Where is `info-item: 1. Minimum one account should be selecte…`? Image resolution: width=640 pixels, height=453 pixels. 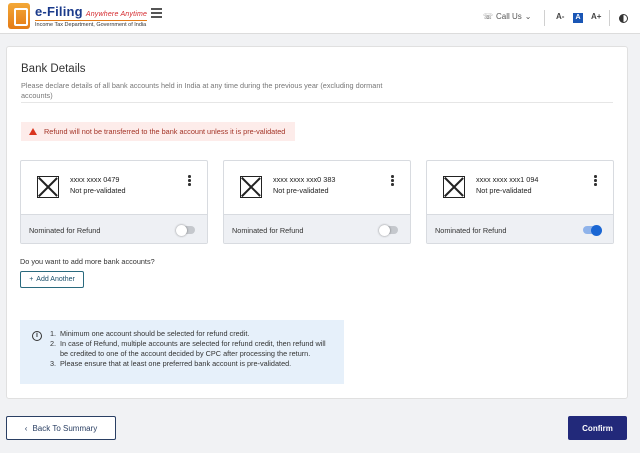 info-item: 1. Minimum one account should be selecte… is located at coordinates (150, 333).